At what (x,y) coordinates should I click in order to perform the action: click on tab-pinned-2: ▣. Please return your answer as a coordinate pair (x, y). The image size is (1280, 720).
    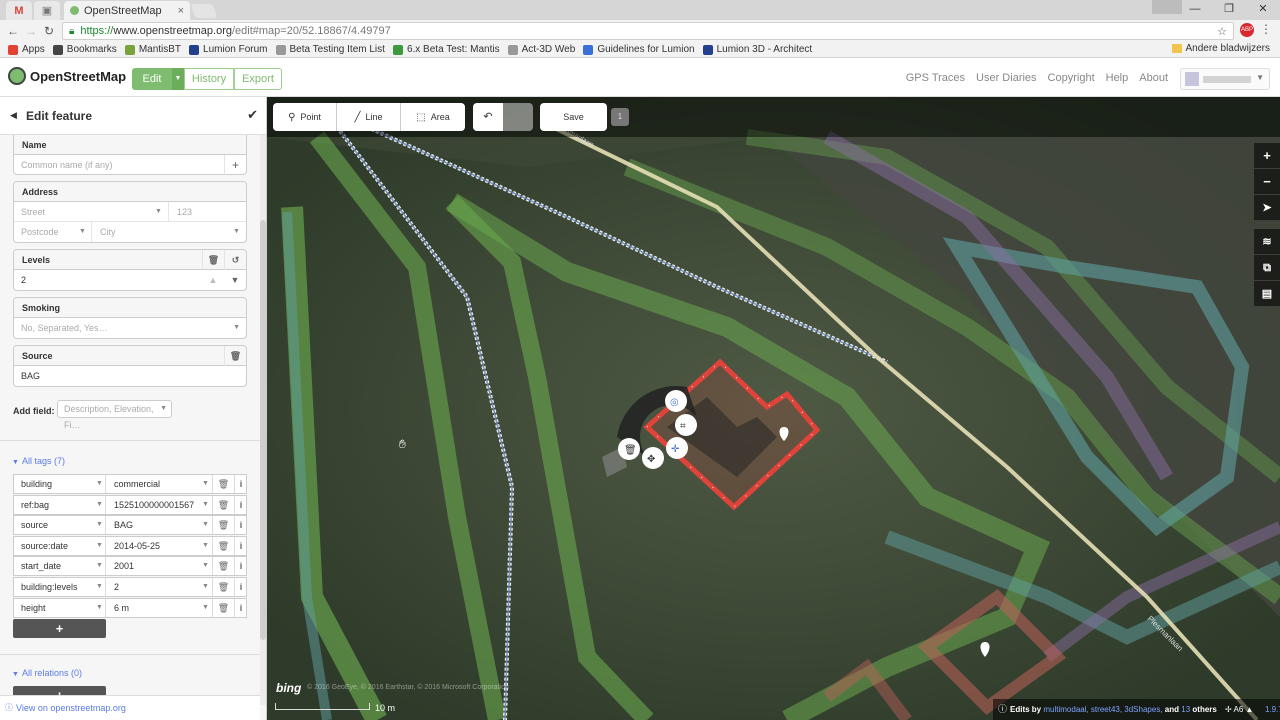
    Looking at the image, I should click on (47, 10).